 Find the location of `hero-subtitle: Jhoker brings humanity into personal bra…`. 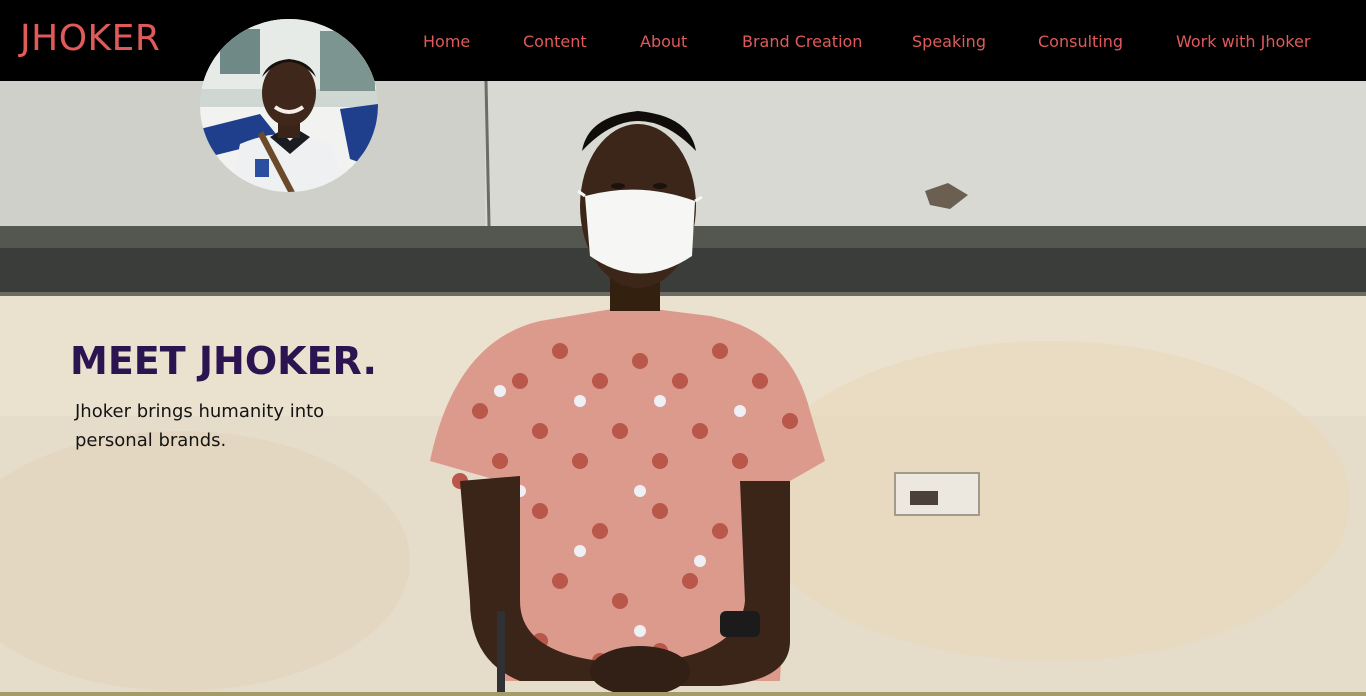

hero-subtitle: Jhoker brings humanity into personal bra… is located at coordinates (200, 426).